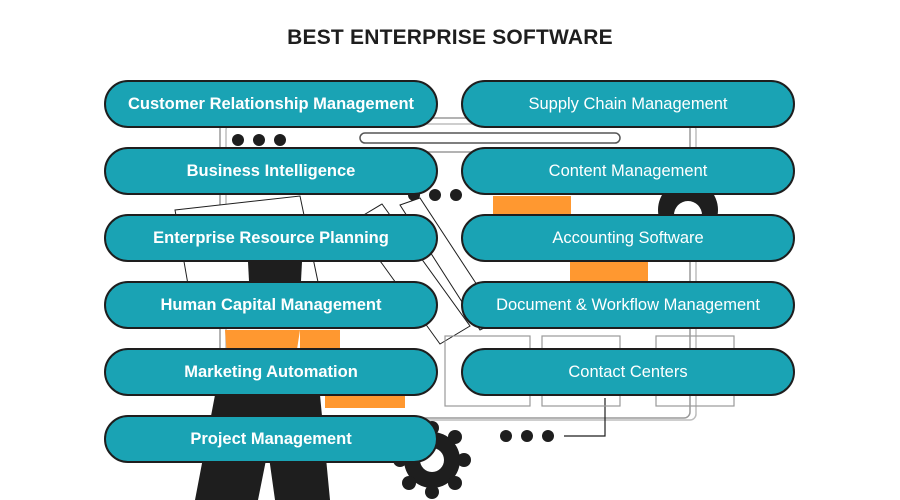  I want to click on category-label: Business Intelligence, so click(271, 170).